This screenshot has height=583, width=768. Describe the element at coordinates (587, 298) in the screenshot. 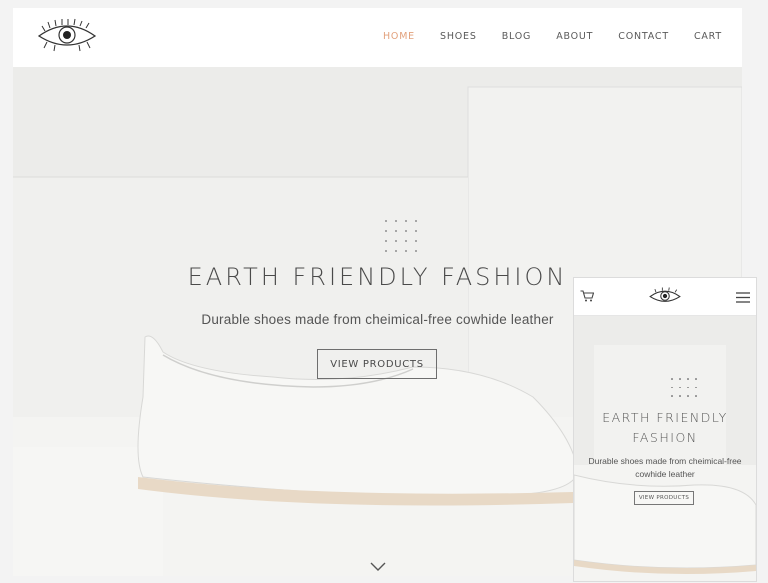

I see `cart-icon` at that location.